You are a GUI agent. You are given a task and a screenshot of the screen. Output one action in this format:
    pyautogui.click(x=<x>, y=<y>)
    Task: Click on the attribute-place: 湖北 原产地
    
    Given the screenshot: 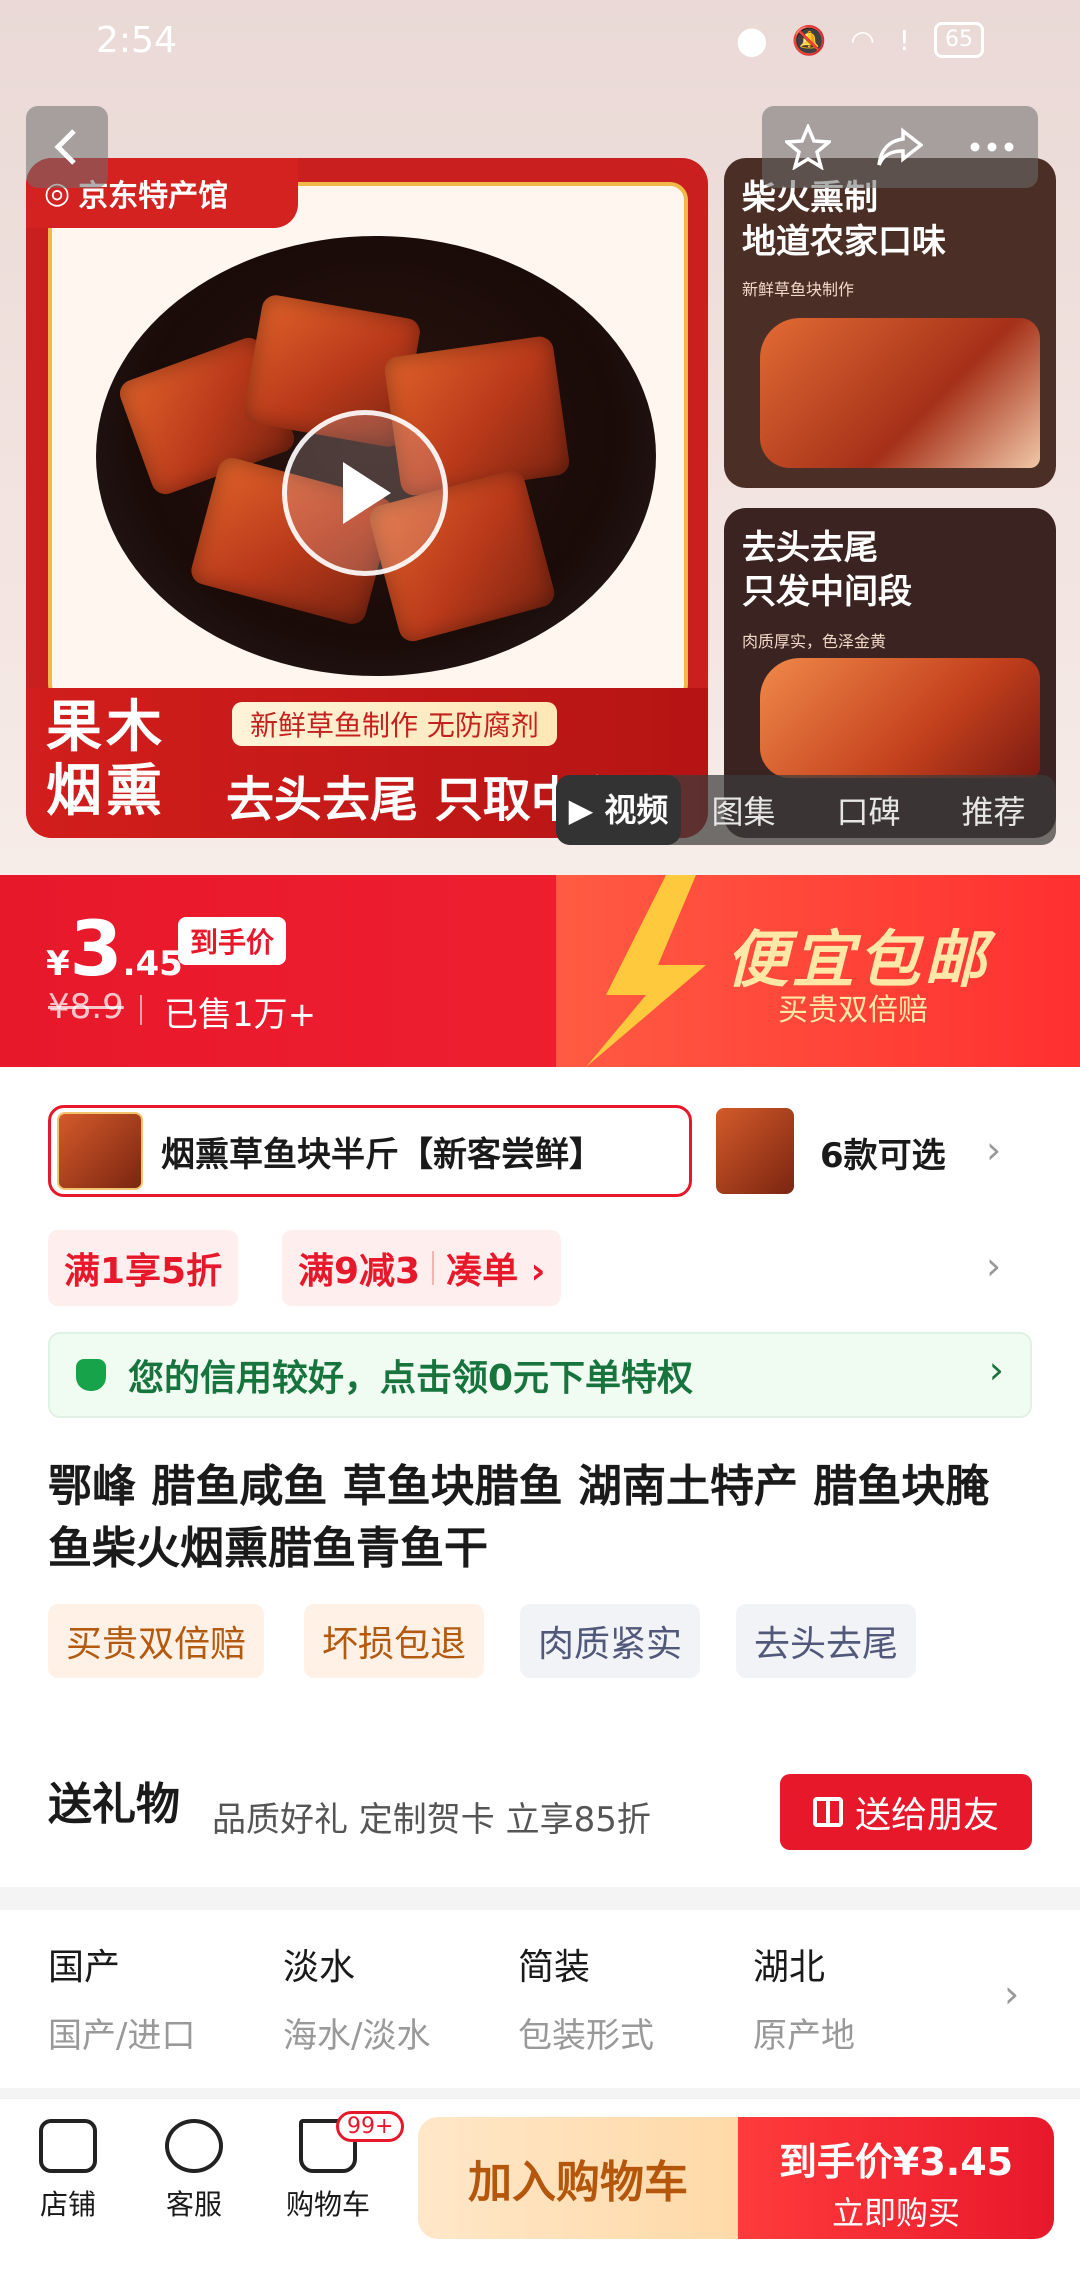 What is the action you would take?
    pyautogui.click(x=870, y=1997)
    